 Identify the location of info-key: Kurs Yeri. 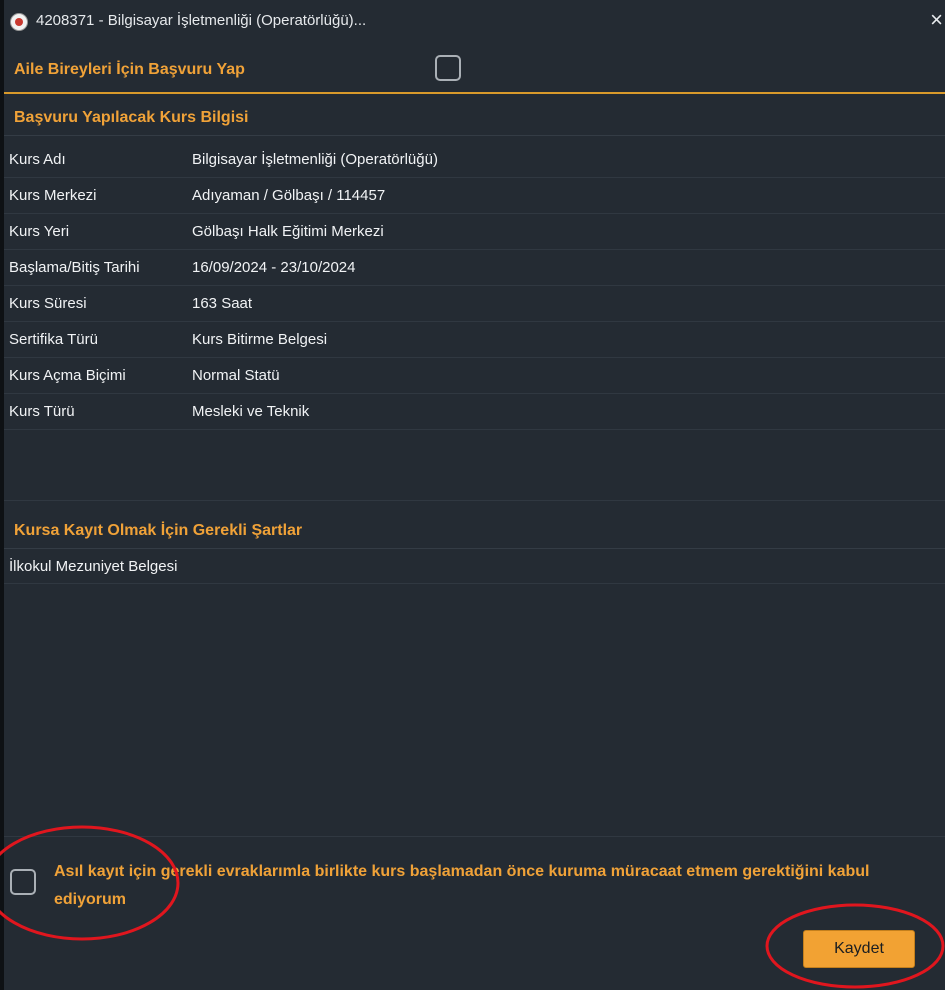
(39, 231).